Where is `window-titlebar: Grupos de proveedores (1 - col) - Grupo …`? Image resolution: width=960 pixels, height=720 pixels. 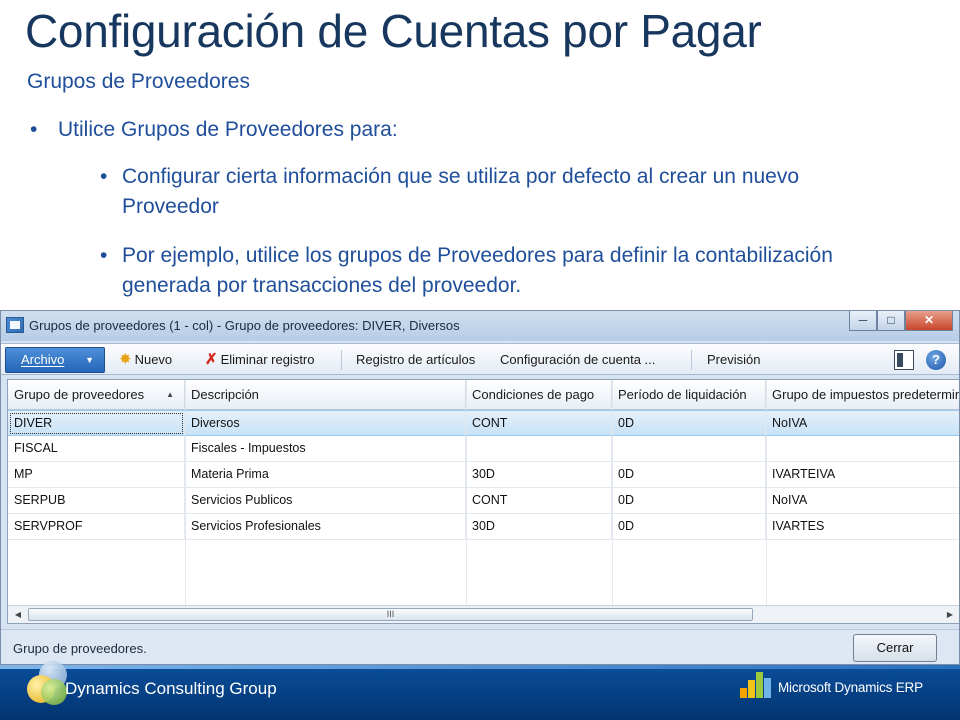 window-titlebar: Grupos de proveedores (1 - col) - Grupo … is located at coordinates (480, 326).